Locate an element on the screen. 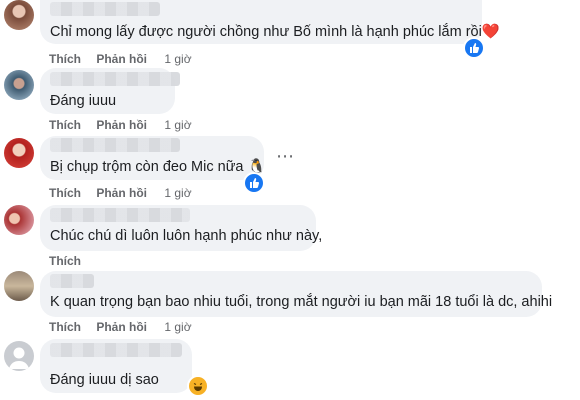  comment-text: Bị chụp trộm còn đeo Mic nữa 🐧 is located at coordinates (158, 167).